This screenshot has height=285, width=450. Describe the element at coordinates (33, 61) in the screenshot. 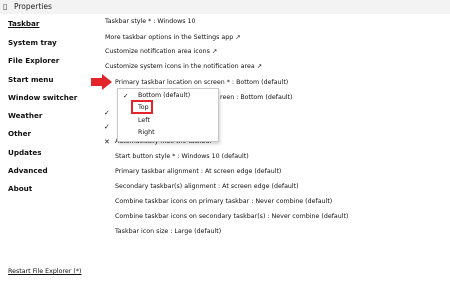

I see `sidebar-item-file-explorer: File Explorer` at that location.